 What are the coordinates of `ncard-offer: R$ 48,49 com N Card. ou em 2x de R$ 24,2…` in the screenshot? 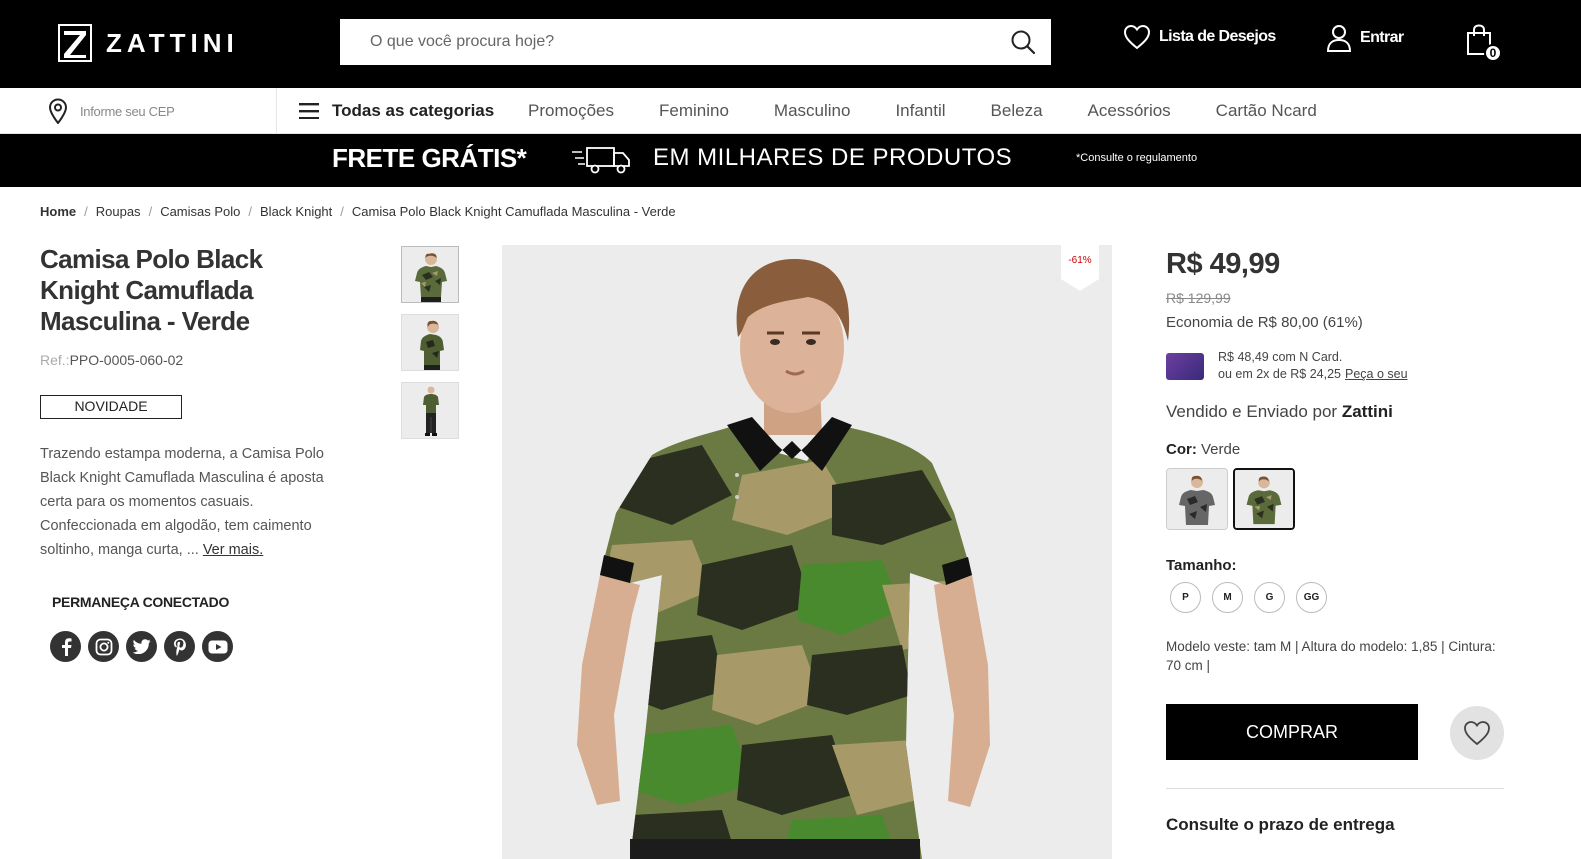 It's located at (1287, 366).